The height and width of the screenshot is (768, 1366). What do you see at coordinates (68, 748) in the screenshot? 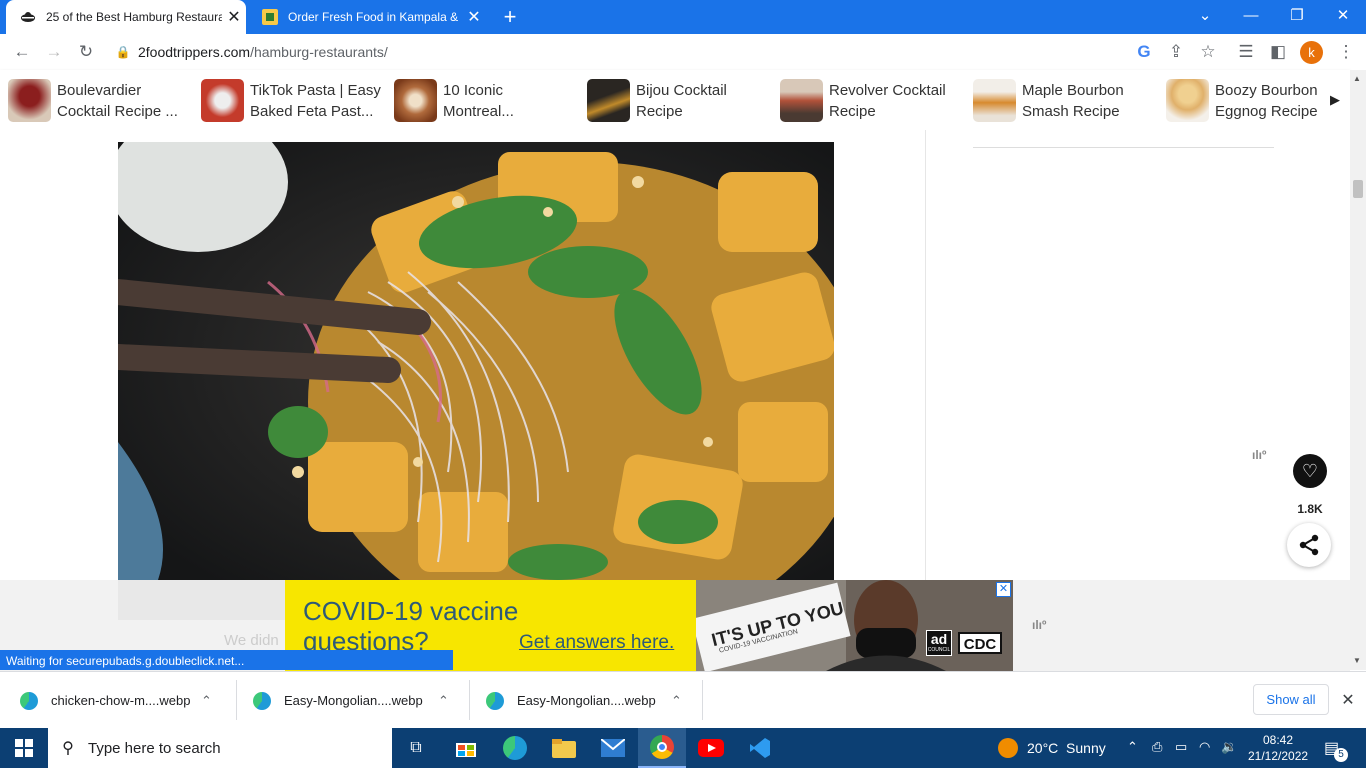
I see `search-icon: ⚲` at bounding box center [68, 748].